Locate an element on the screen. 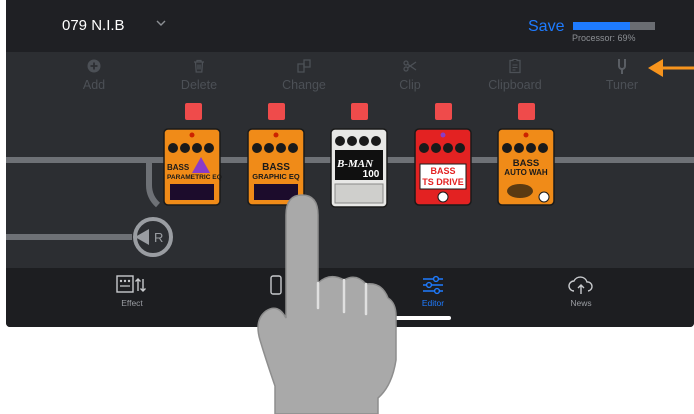 The width and height of the screenshot is (694, 414). processor-meter is located at coordinates (614, 26).